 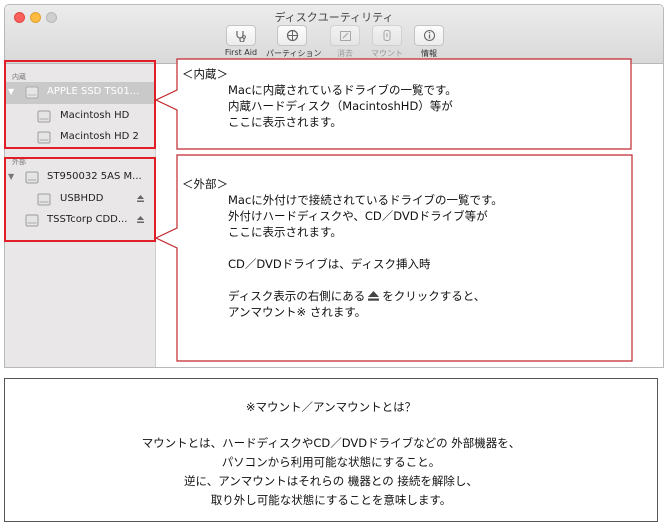 What do you see at coordinates (285, 122) in the screenshot?
I see `internal-callout-line: ここに表示されます。` at bounding box center [285, 122].